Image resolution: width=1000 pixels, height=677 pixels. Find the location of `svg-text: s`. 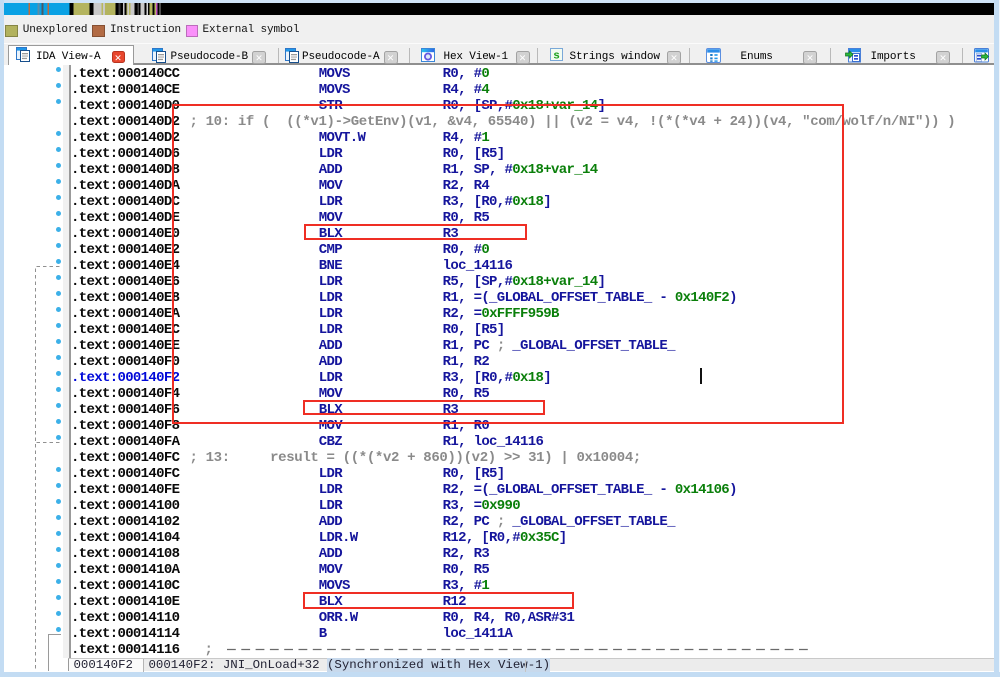

svg-text: s is located at coordinates (556, 56).